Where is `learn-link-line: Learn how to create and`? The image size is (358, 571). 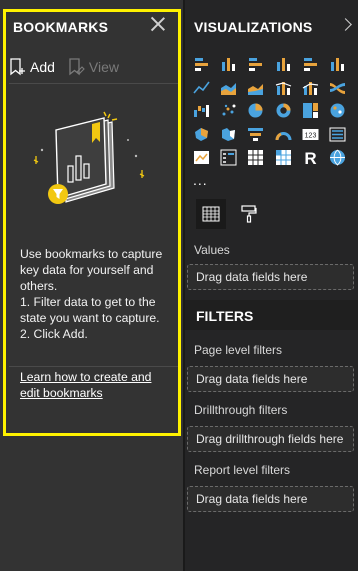 learn-link-line: Learn how to create and is located at coordinates (86, 377).